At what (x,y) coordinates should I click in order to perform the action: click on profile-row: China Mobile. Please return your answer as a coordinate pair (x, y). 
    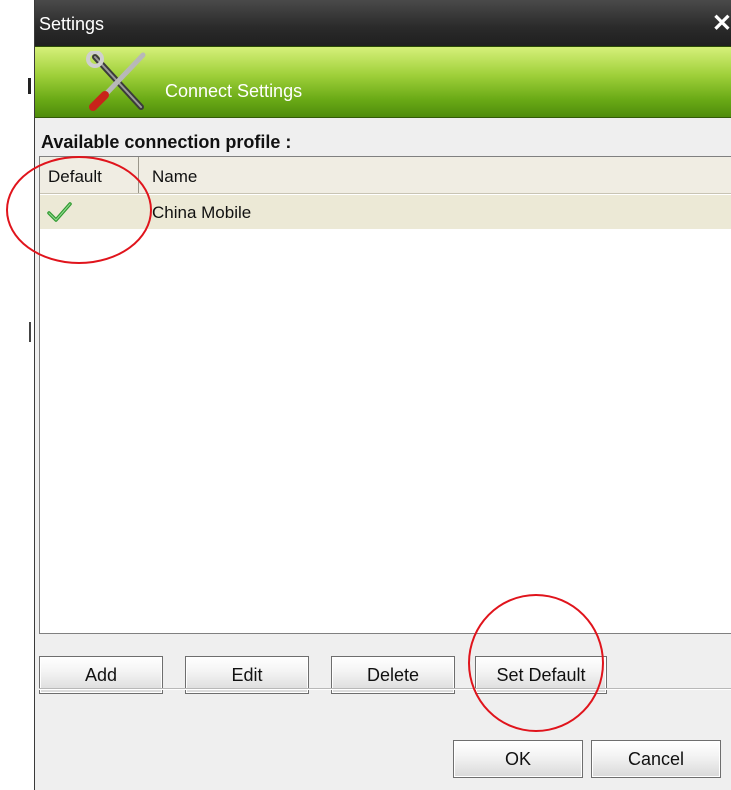
    Looking at the image, I should click on (385, 212).